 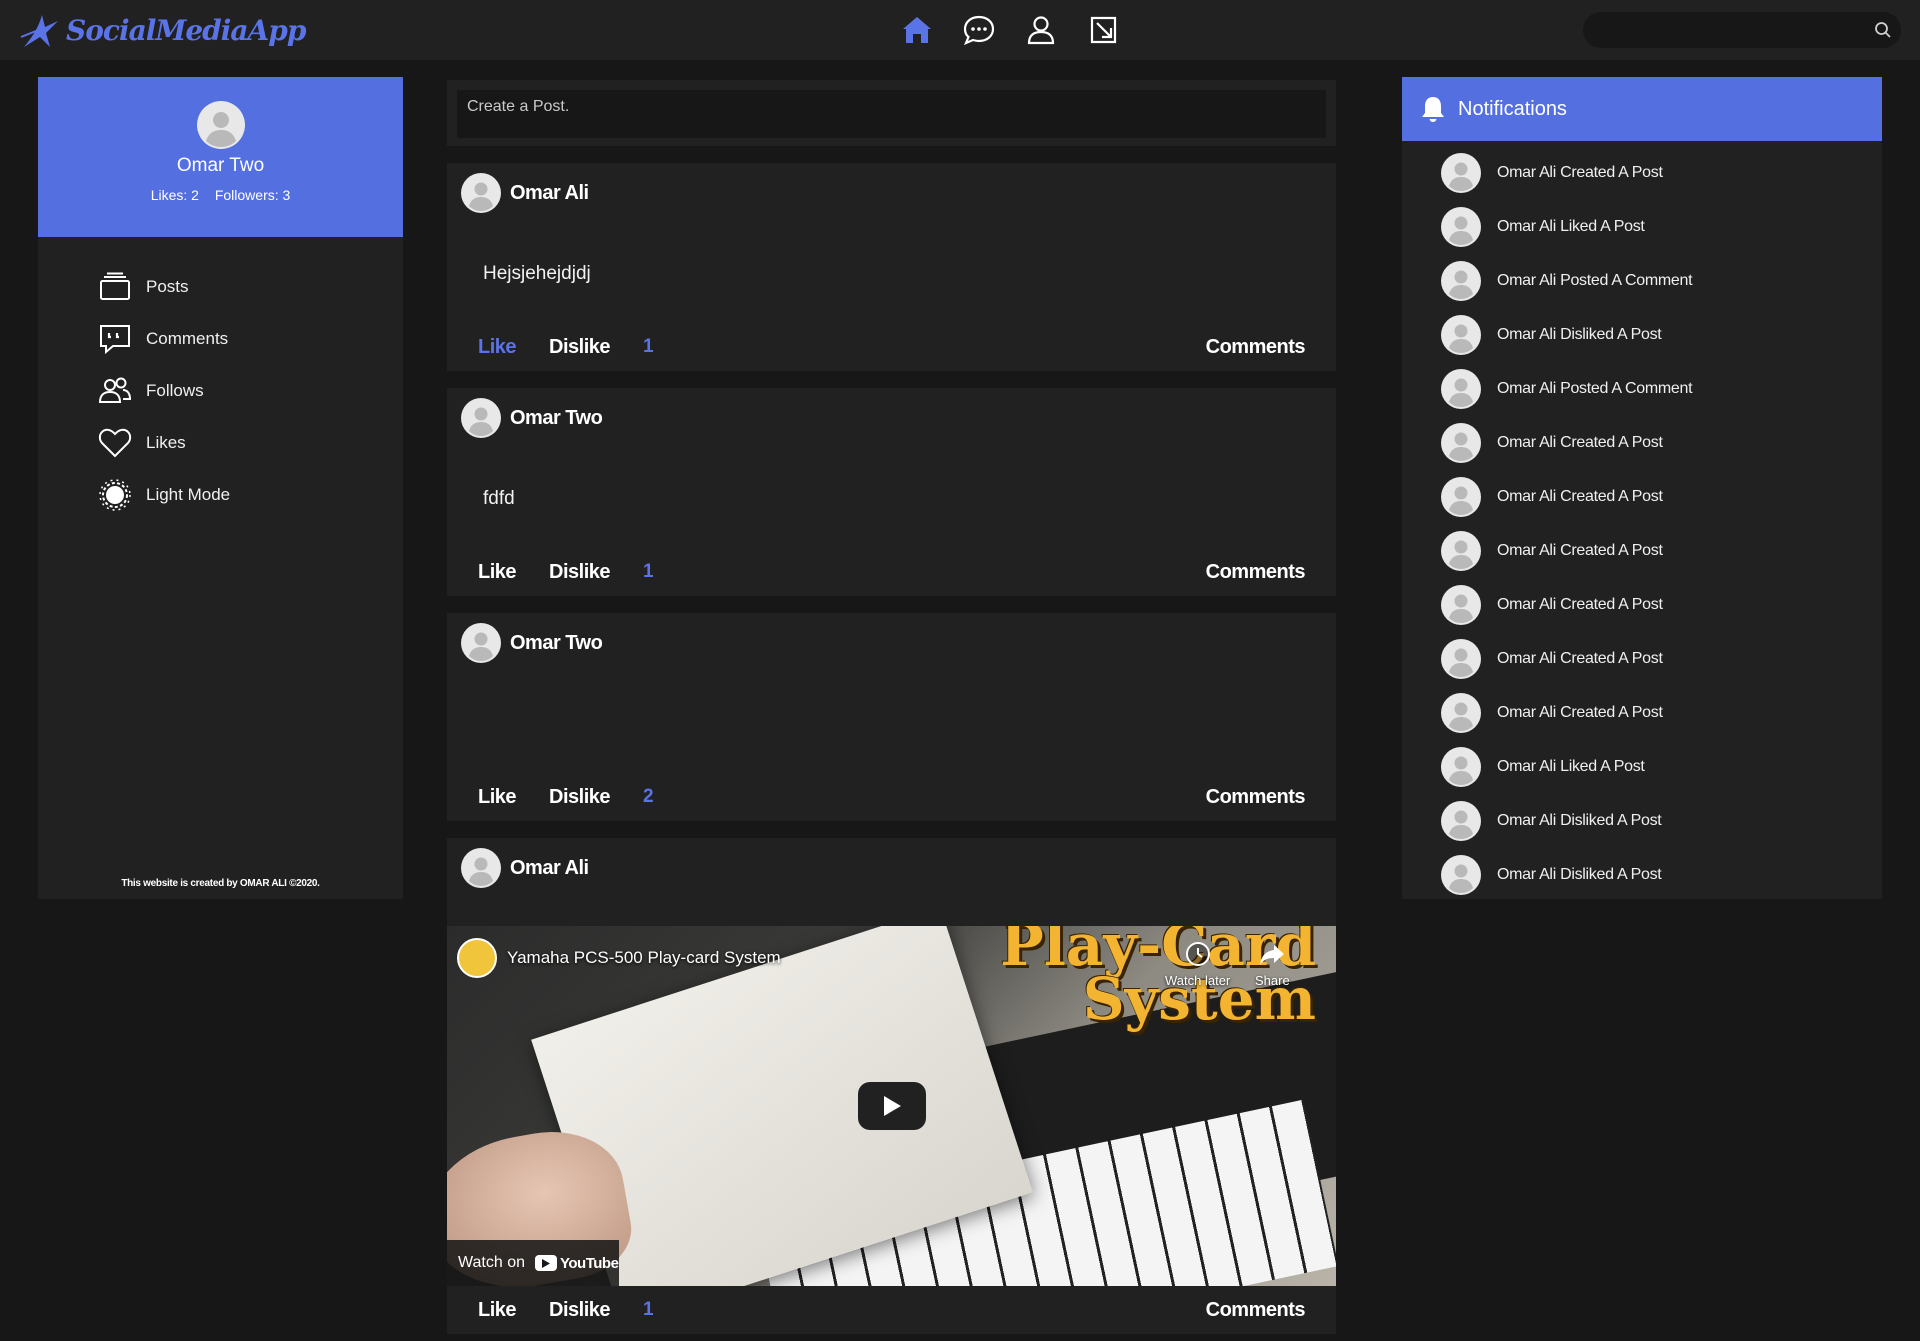 I want to click on share-button: Share, so click(x=1272, y=964).